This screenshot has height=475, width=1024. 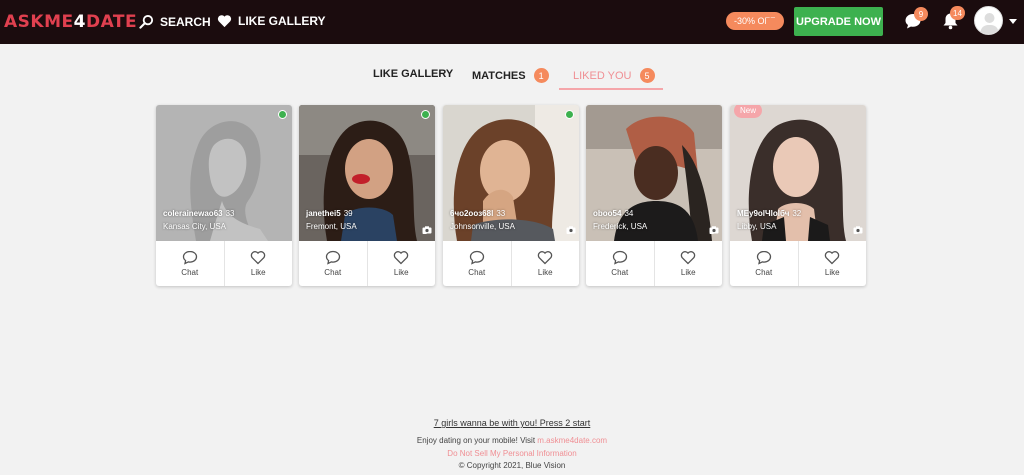 I want to click on profile-username: janethei5, so click(x=323, y=213).